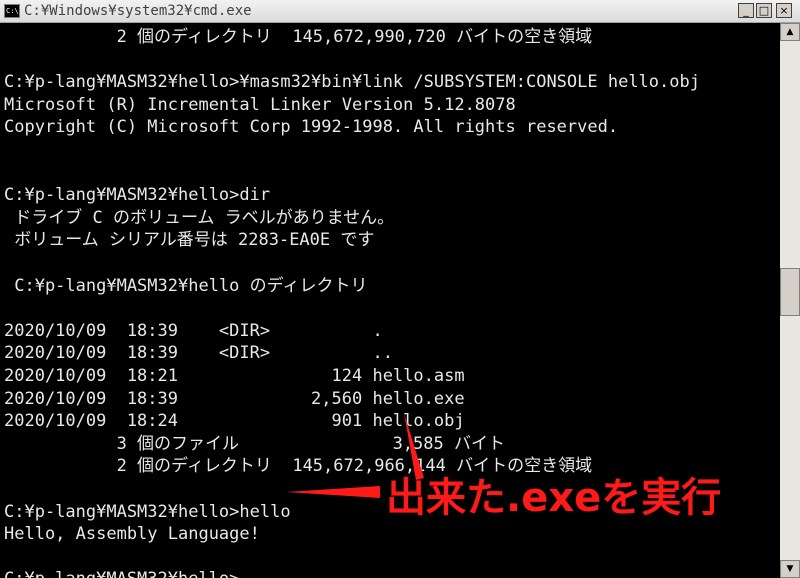 The image size is (800, 578). Describe the element at coordinates (414, 446) in the screenshot. I see `arrow-to-exe-icon` at that location.